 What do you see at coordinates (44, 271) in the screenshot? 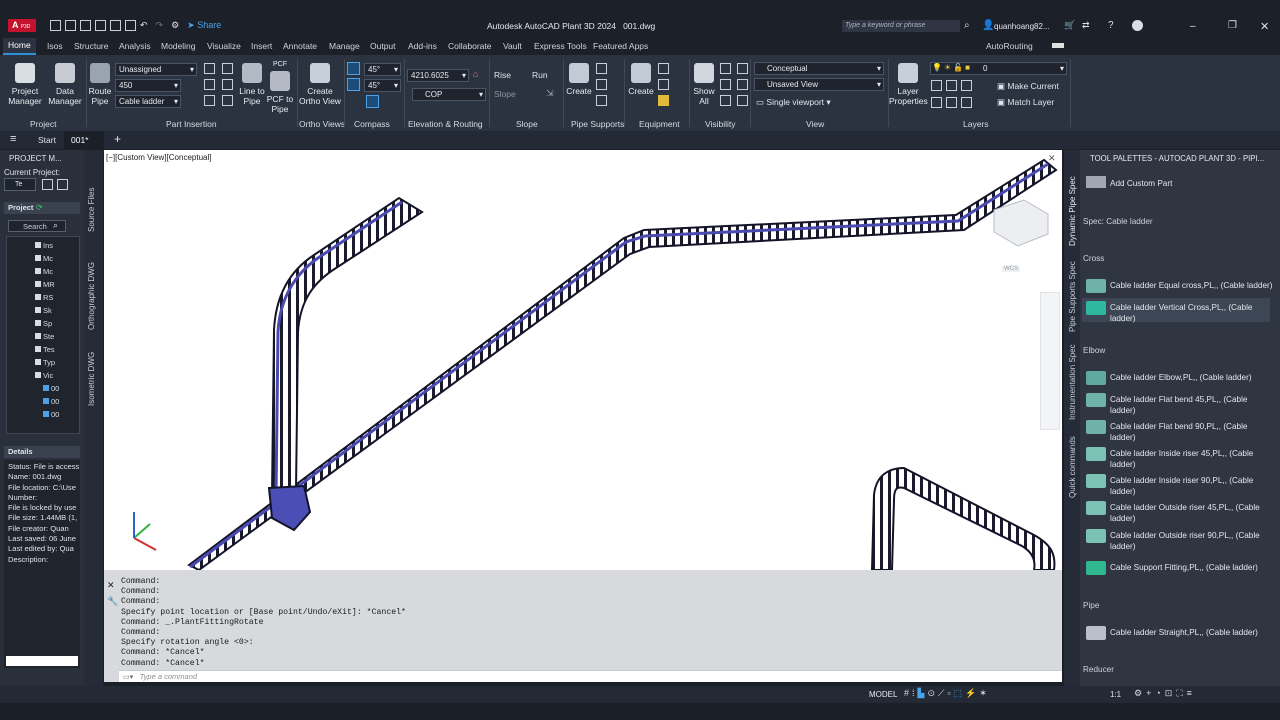
I see `tree-item: Mc` at bounding box center [44, 271].